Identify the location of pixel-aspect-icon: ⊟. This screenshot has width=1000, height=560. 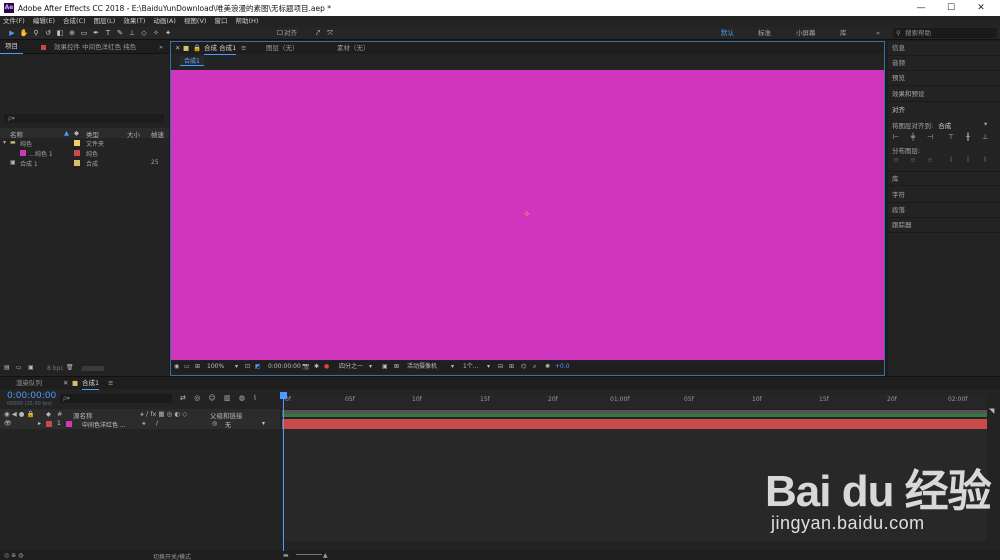
(500, 367).